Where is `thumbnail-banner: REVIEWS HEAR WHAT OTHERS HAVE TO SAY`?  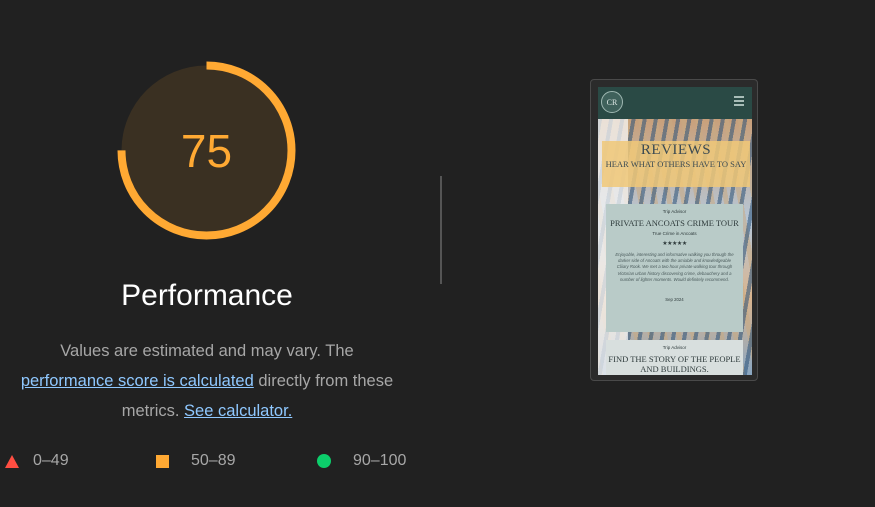
thumbnail-banner: REVIEWS HEAR WHAT OTHERS HAVE TO SAY is located at coordinates (676, 164).